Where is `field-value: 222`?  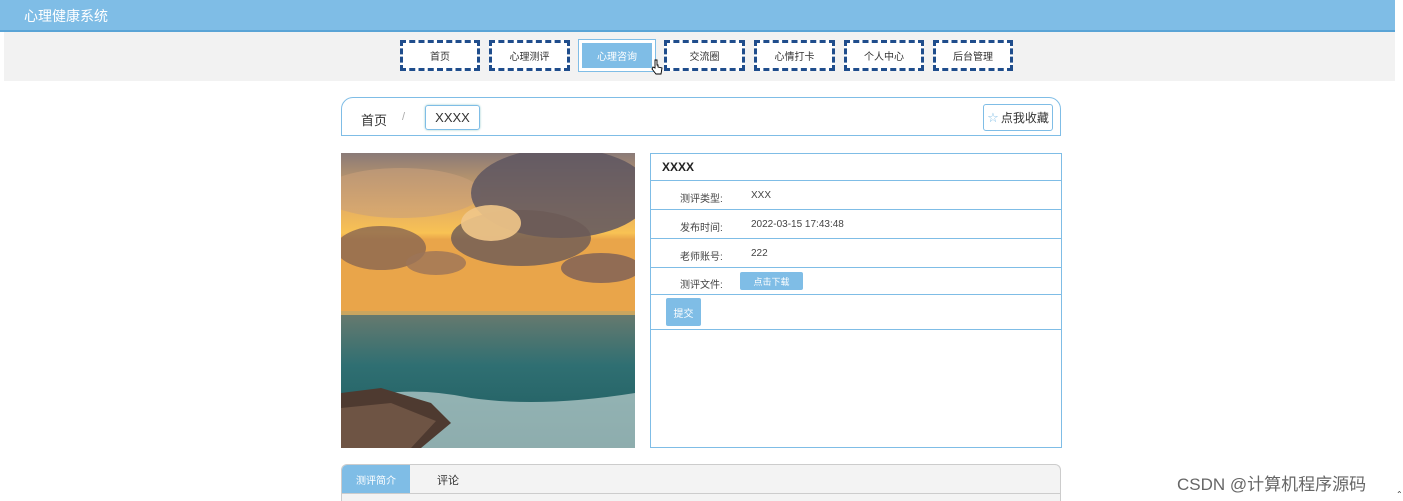 field-value: 222 is located at coordinates (759, 253).